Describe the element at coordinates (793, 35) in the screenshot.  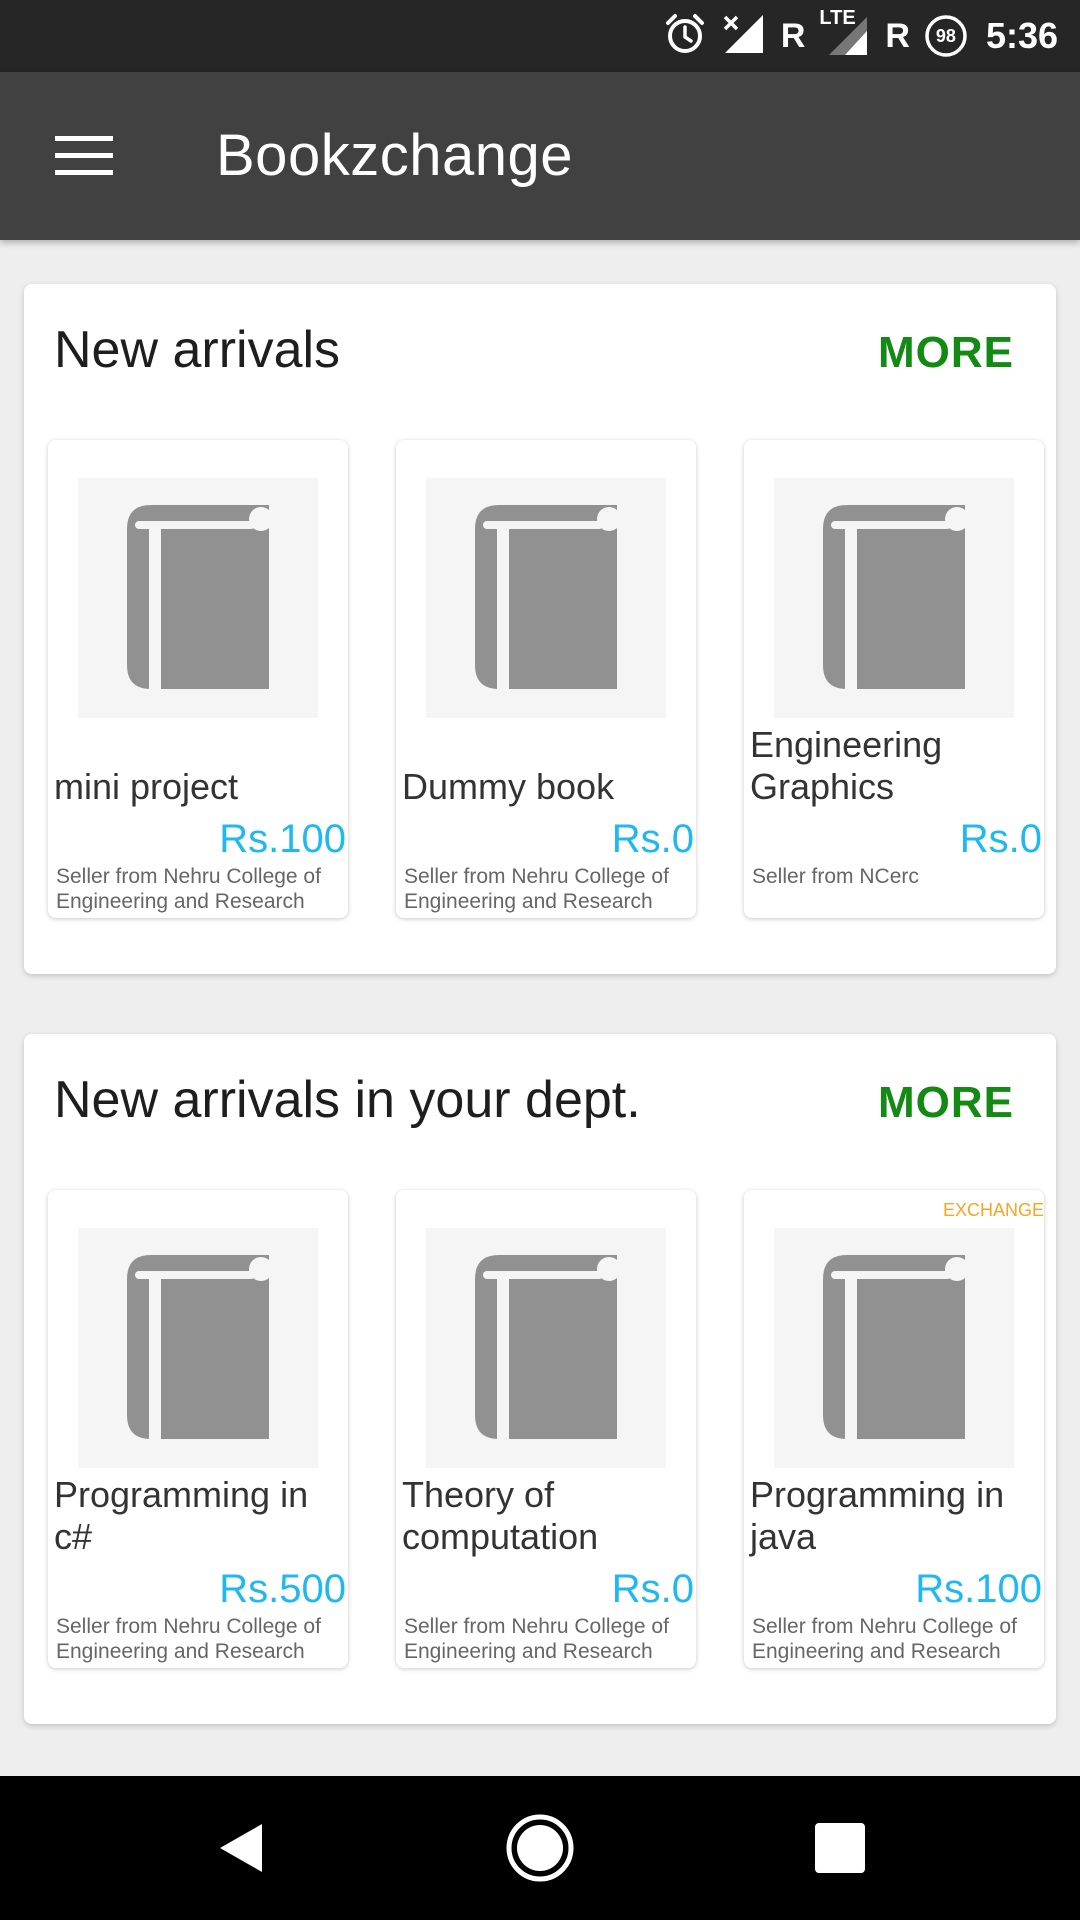
I see `roaming-indicator-1: R` at that location.